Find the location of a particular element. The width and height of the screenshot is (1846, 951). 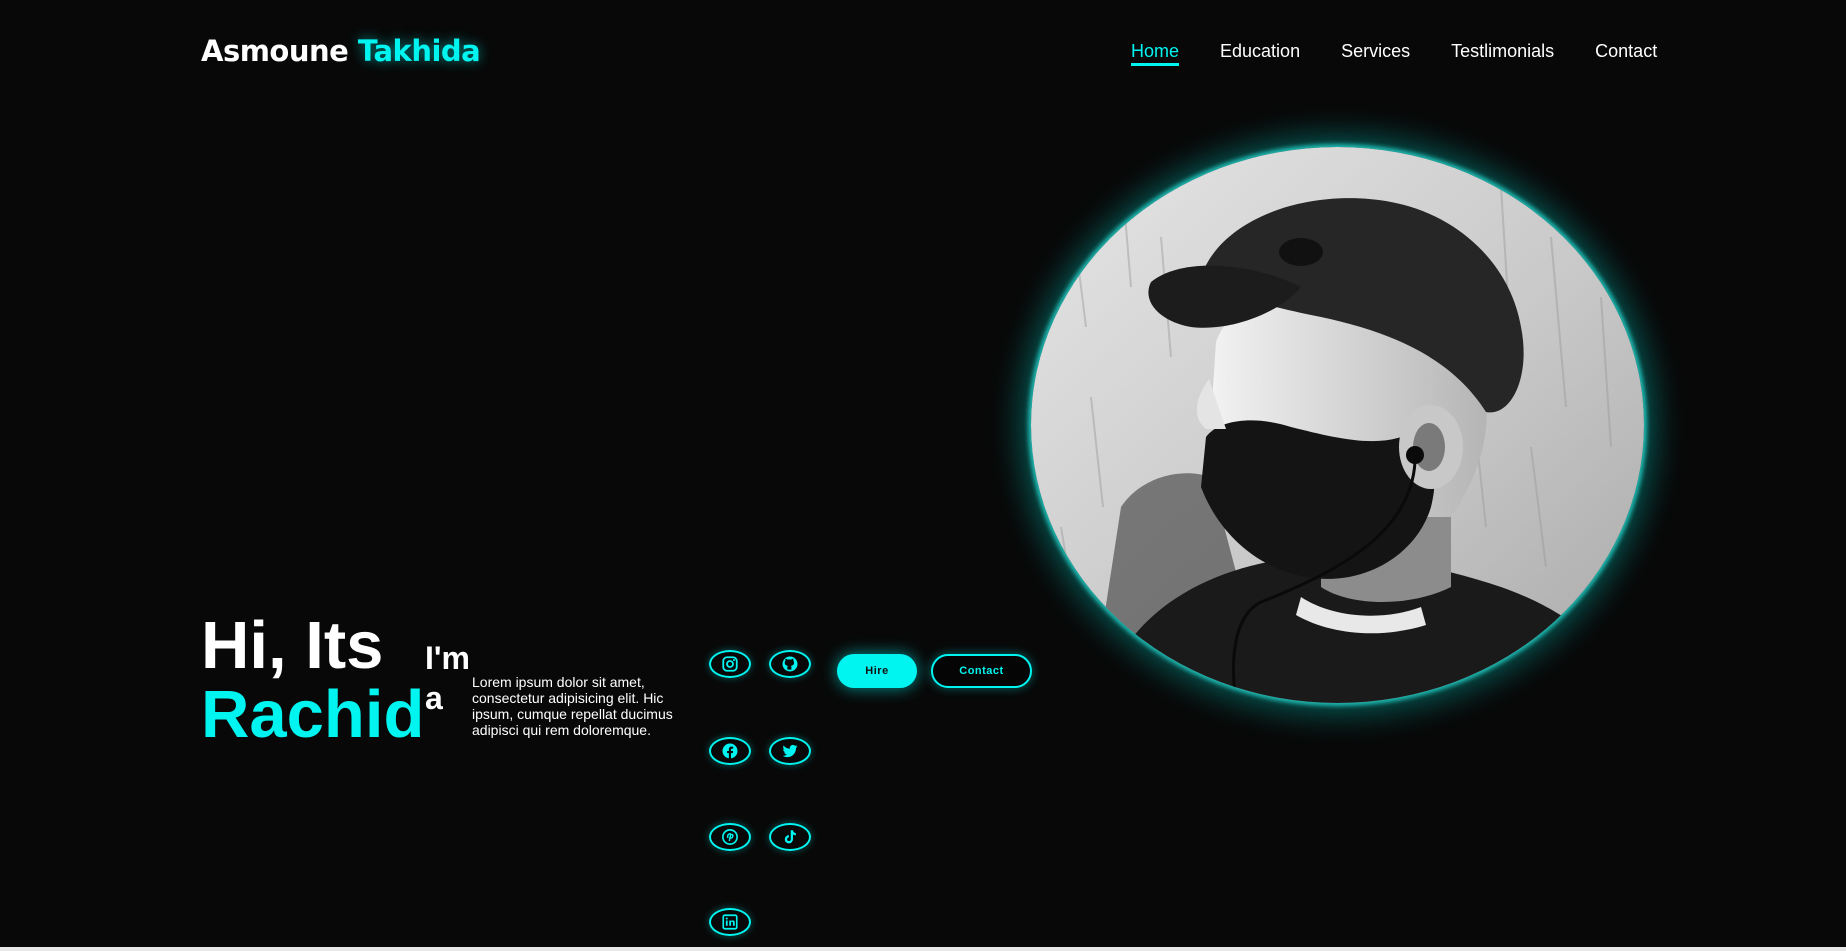

pinterest-link is located at coordinates (730, 837).